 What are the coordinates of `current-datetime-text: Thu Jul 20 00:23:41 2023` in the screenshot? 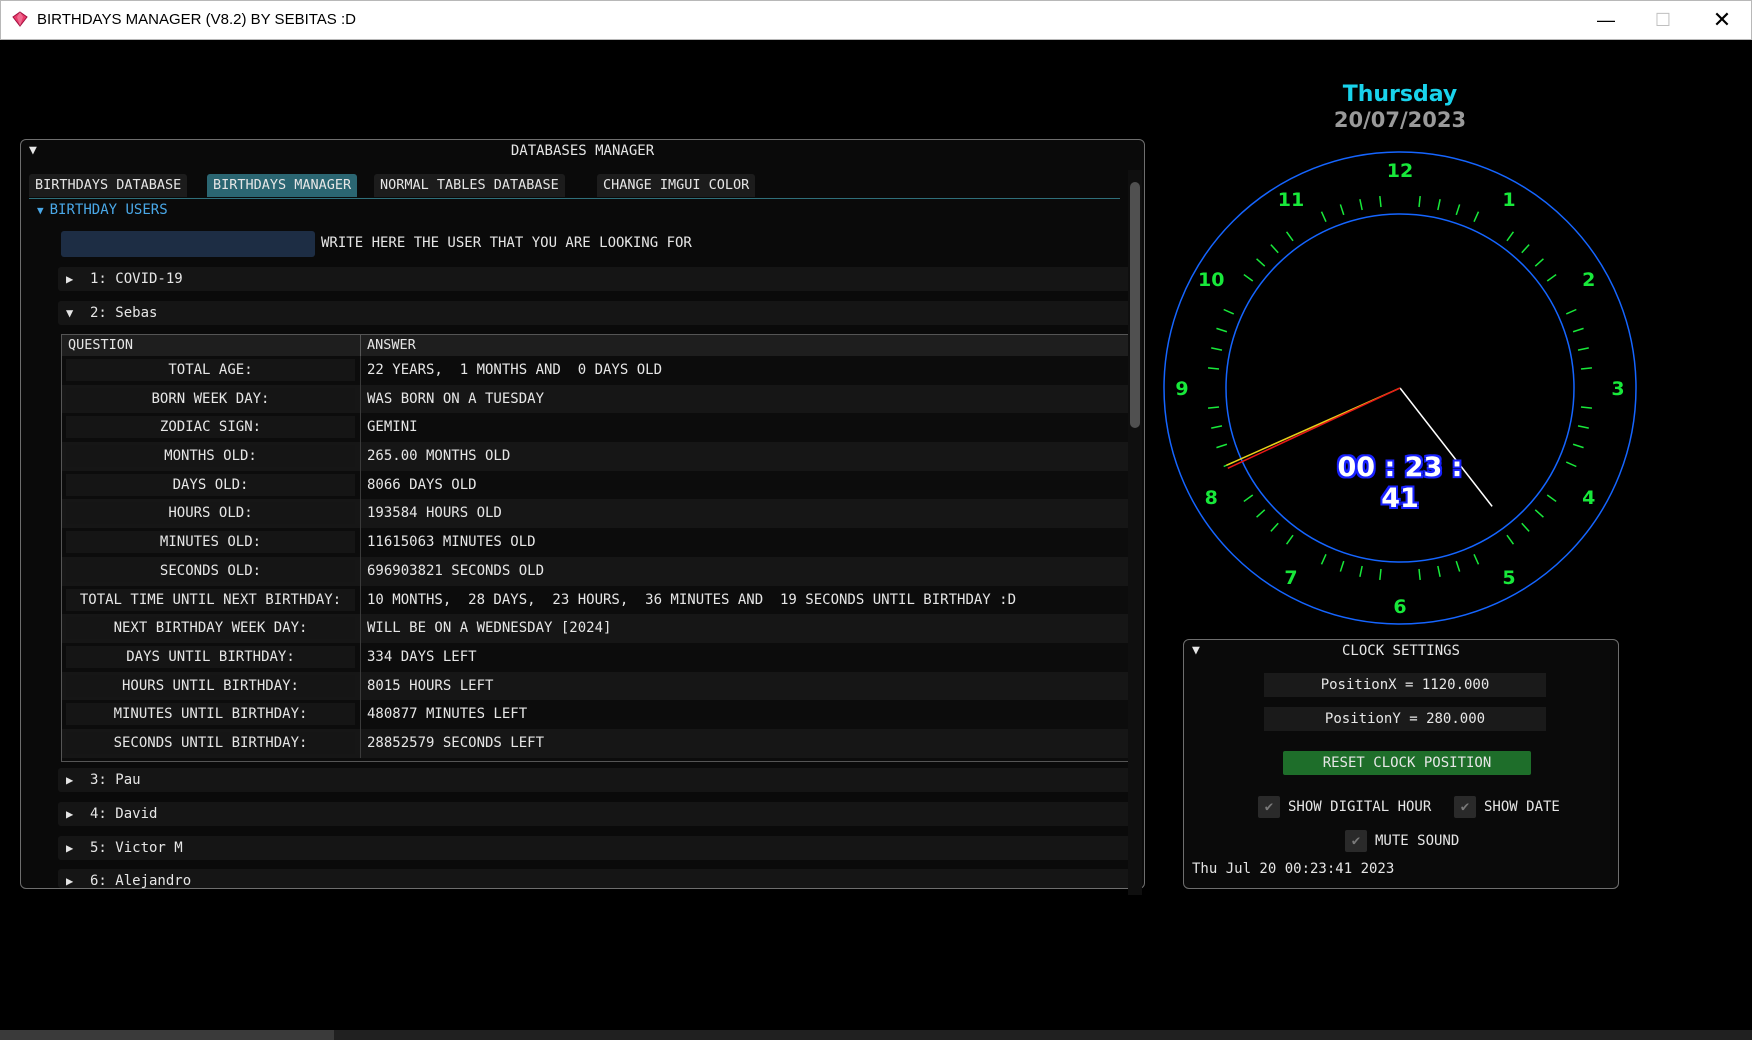 It's located at (1293, 869).